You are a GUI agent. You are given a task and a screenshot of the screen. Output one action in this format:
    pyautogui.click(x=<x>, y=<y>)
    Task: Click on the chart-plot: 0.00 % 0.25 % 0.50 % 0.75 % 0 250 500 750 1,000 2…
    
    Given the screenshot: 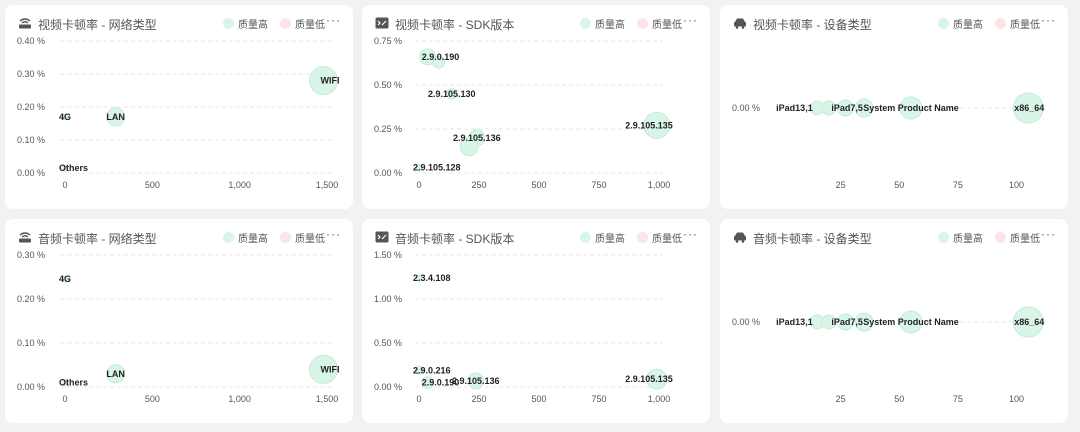 What is the action you would take?
    pyautogui.click(x=523, y=113)
    